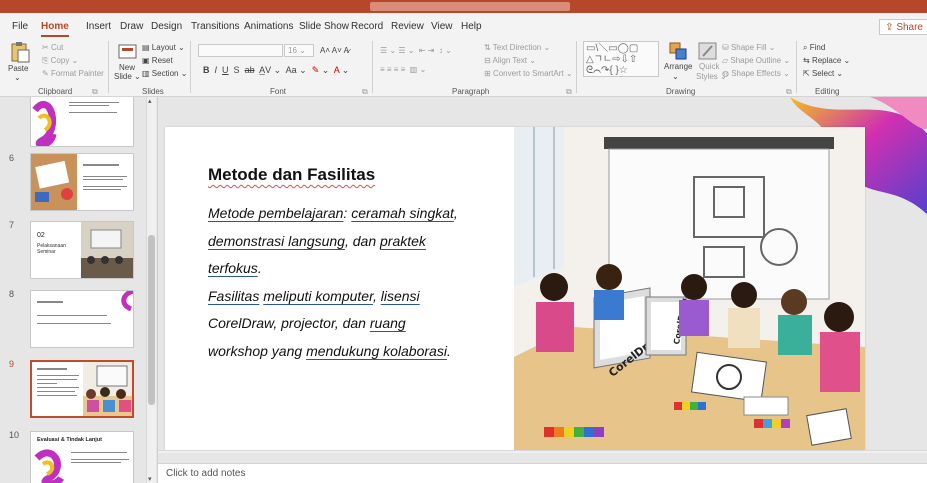  Describe the element at coordinates (127, 76) in the screenshot. I see `new-slide-label-2: Slide ⌄` at that location.